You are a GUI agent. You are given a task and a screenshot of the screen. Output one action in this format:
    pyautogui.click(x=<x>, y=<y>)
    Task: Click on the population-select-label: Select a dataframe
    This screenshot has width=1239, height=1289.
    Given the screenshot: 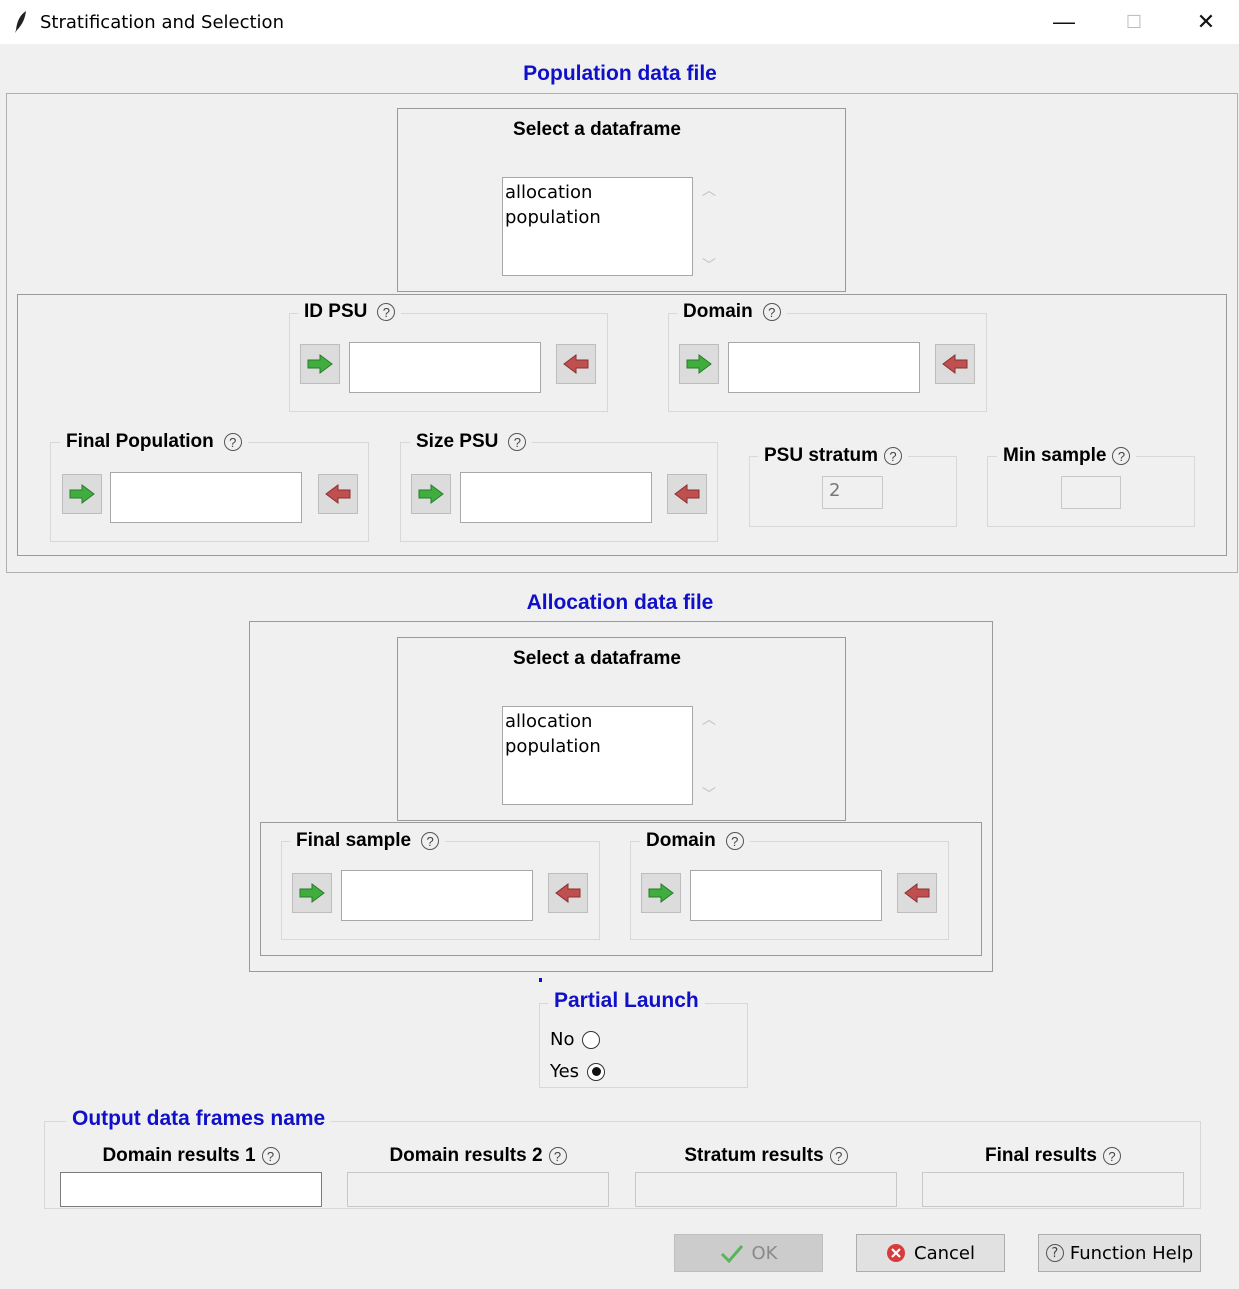 What is the action you would take?
    pyautogui.click(x=597, y=129)
    